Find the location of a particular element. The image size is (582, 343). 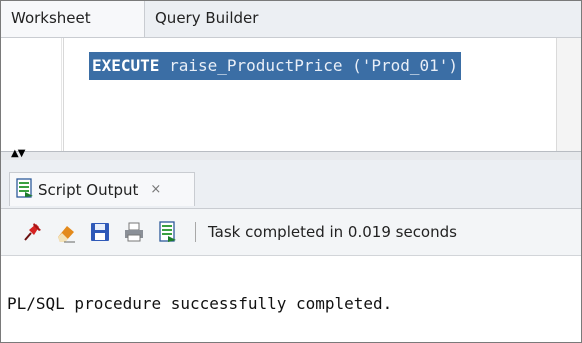

save-icon is located at coordinates (100, 232).